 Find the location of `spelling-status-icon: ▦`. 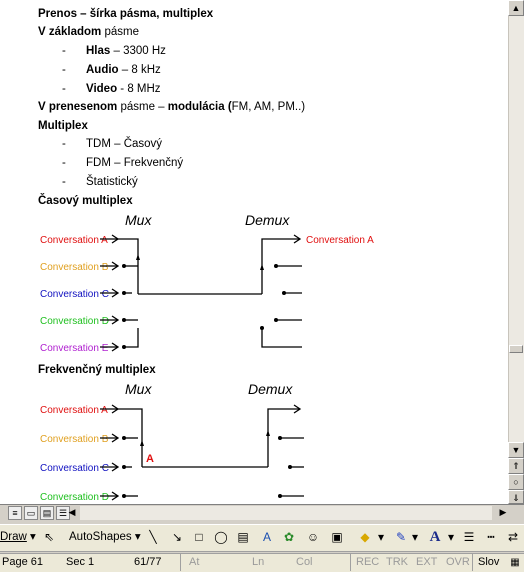

spelling-status-icon: ▦ is located at coordinates (515, 562).